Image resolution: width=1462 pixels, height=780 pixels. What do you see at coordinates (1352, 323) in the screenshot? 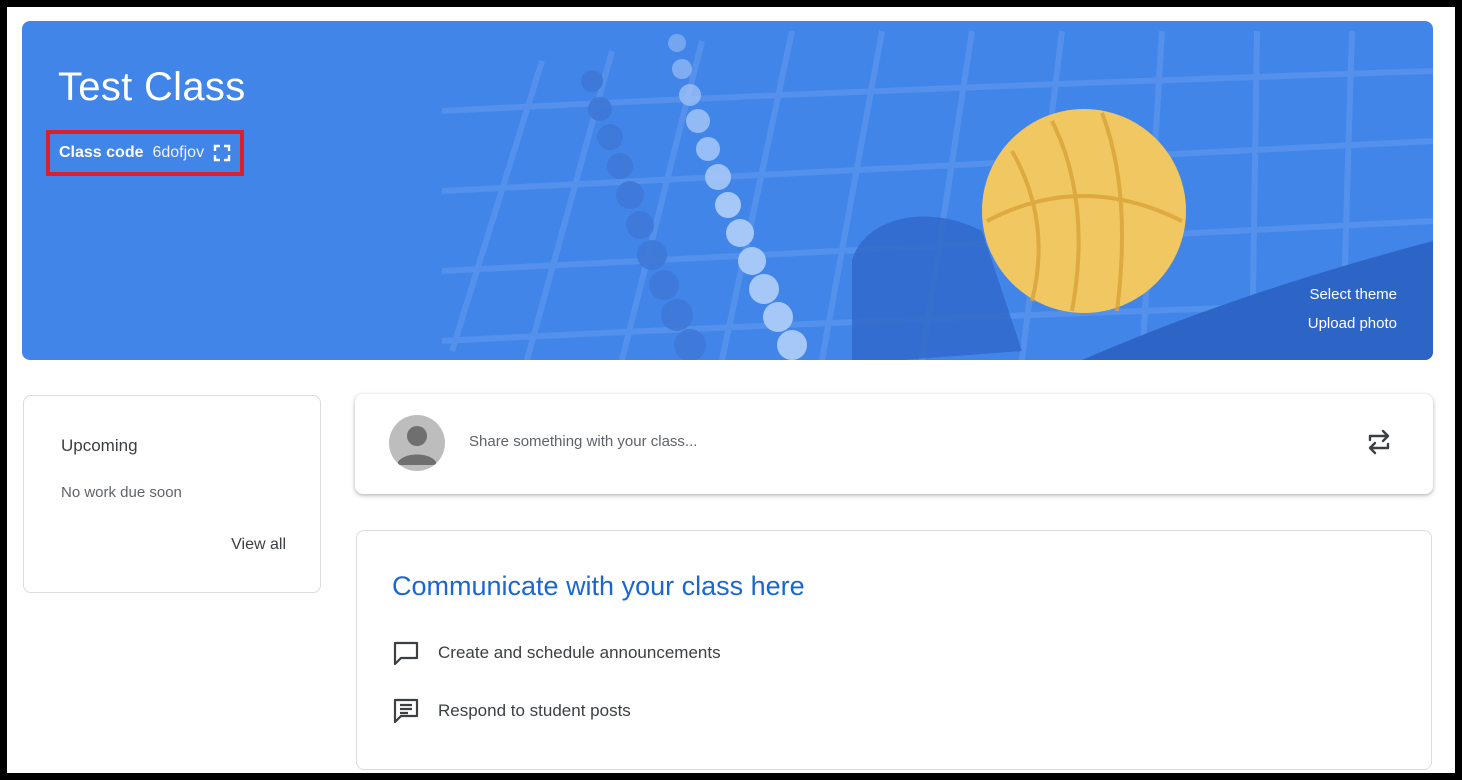
I see `upload-photo-link: Upload photo` at bounding box center [1352, 323].